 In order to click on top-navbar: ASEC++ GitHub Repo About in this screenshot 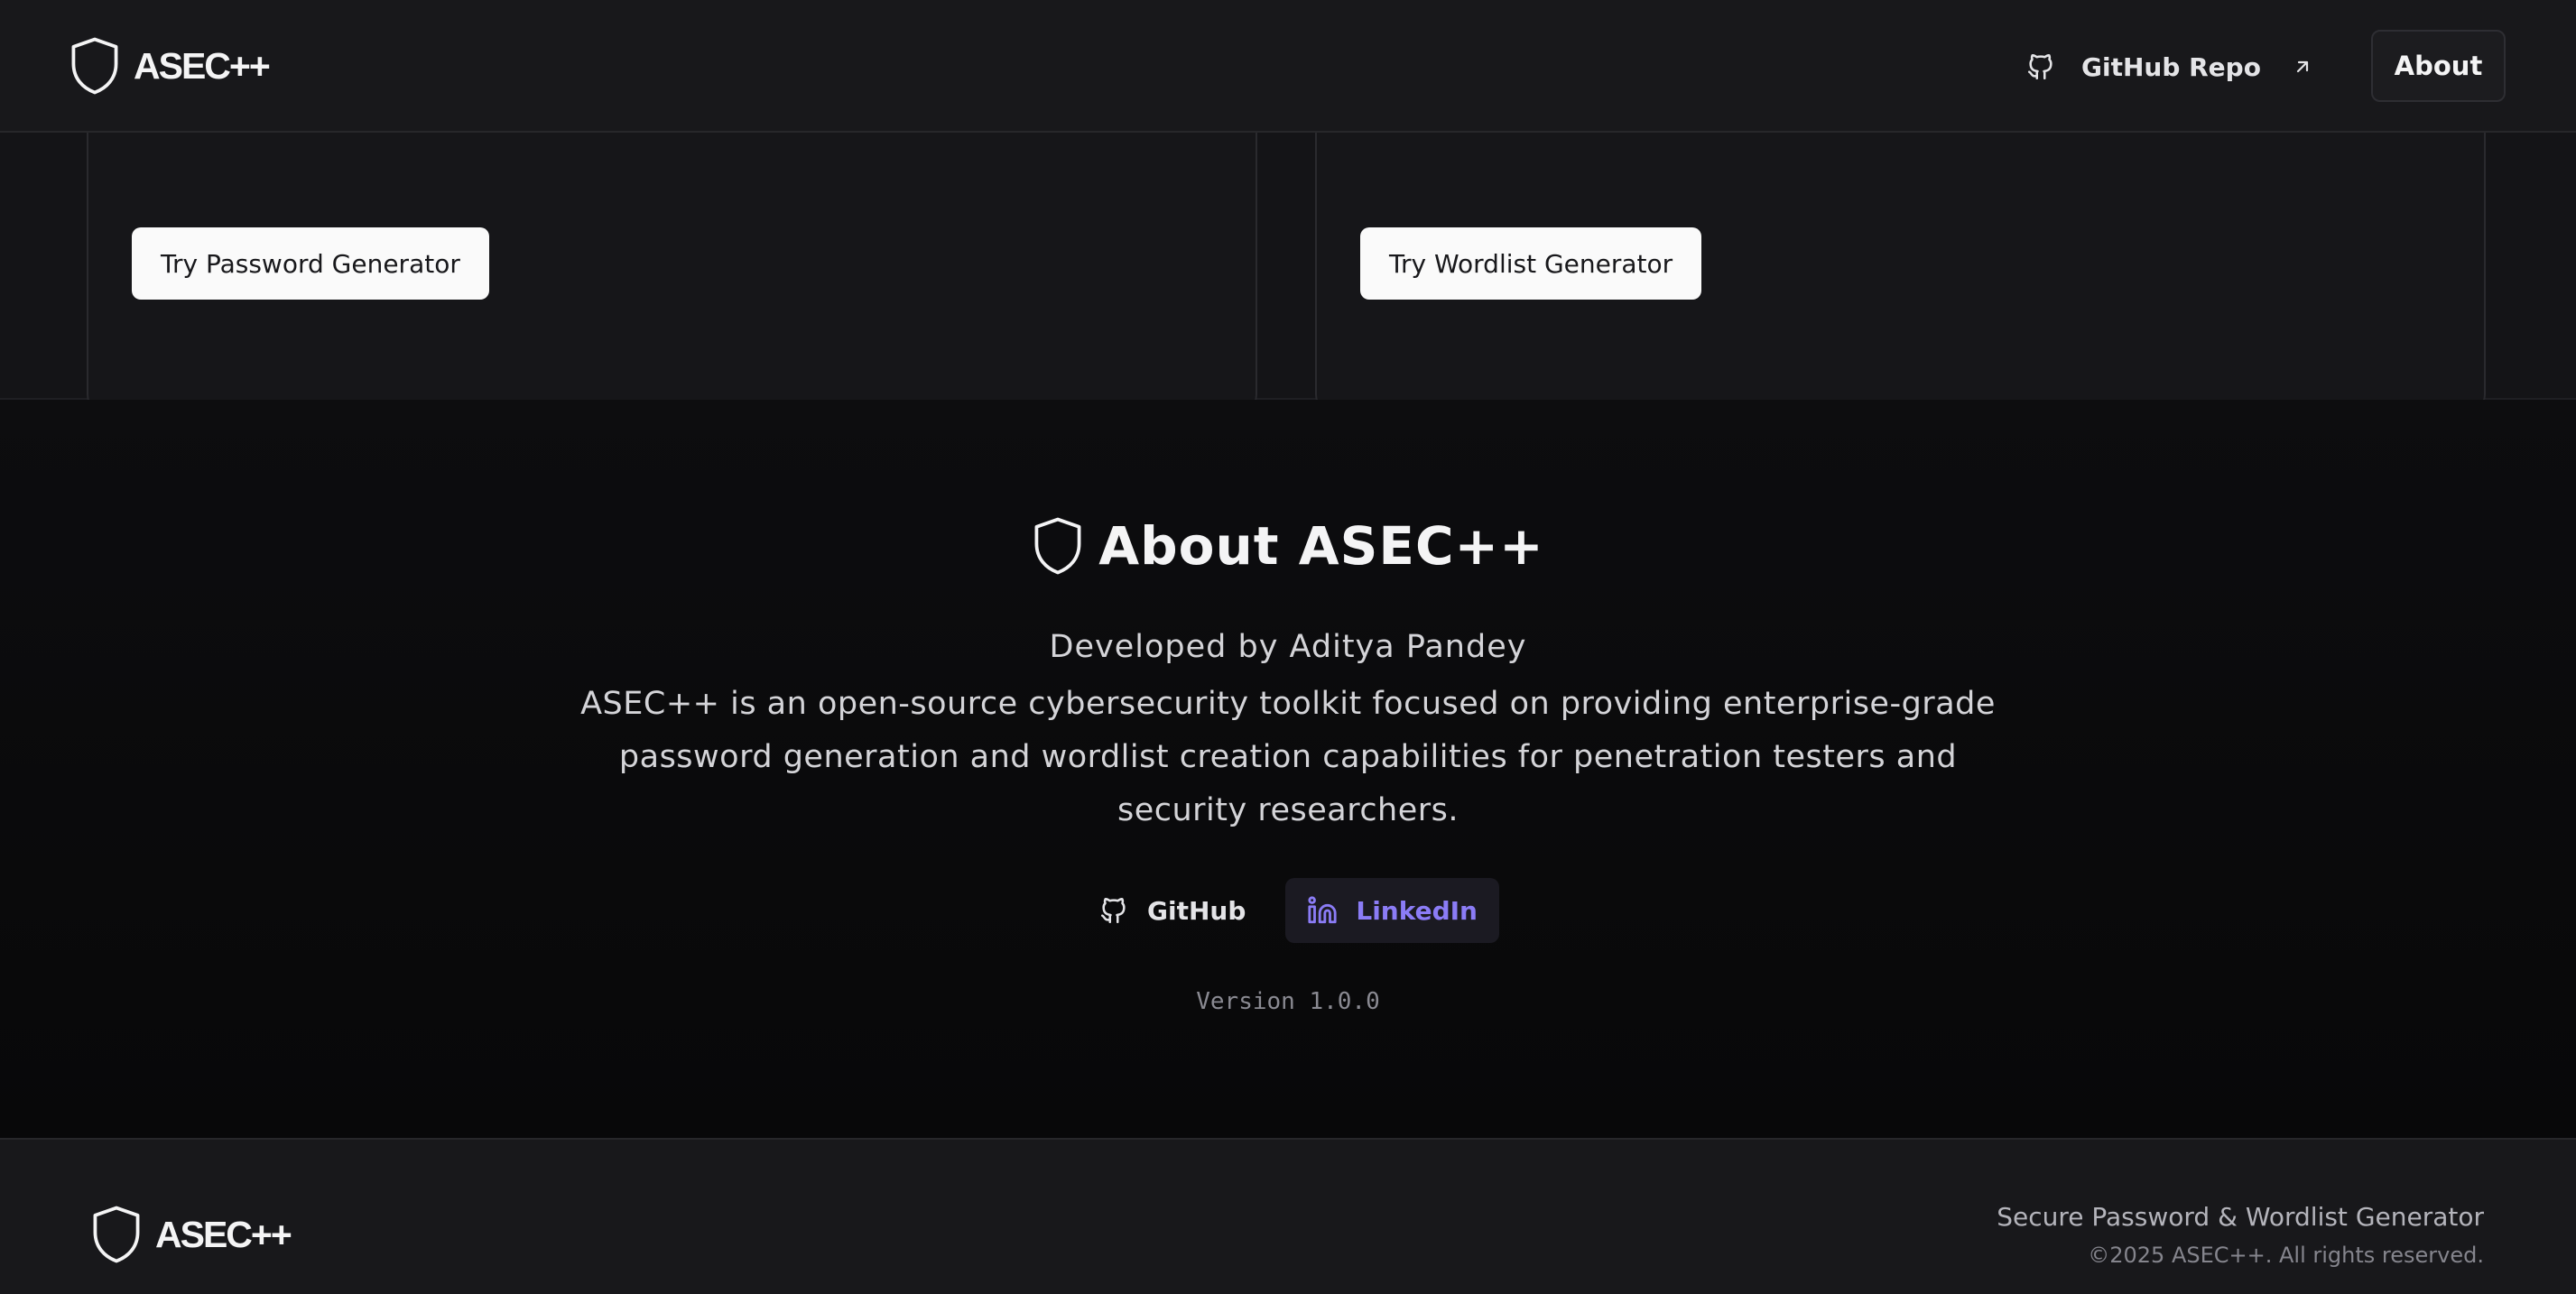, I will do `click(1288, 66)`.